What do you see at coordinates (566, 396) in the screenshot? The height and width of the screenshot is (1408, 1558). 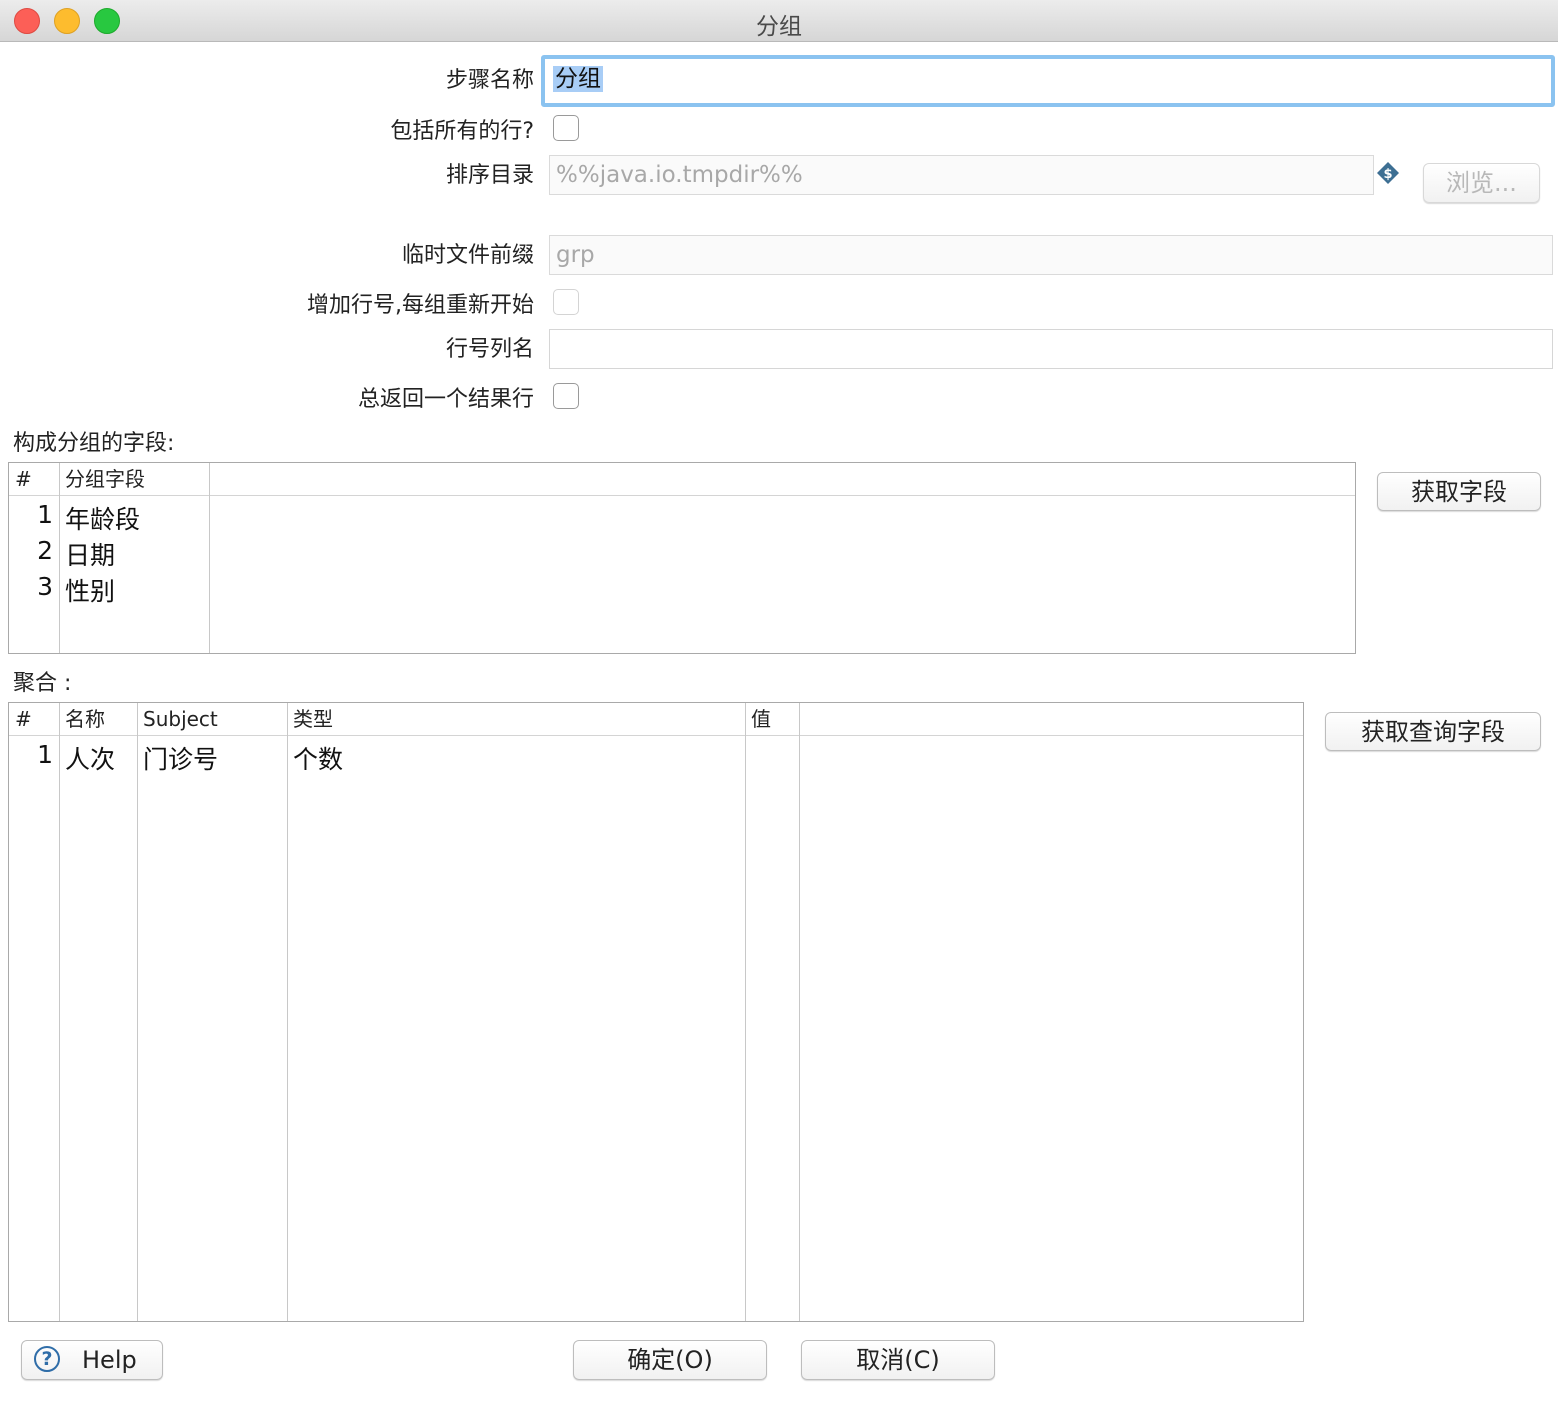 I see `always-return-row-checkbox` at bounding box center [566, 396].